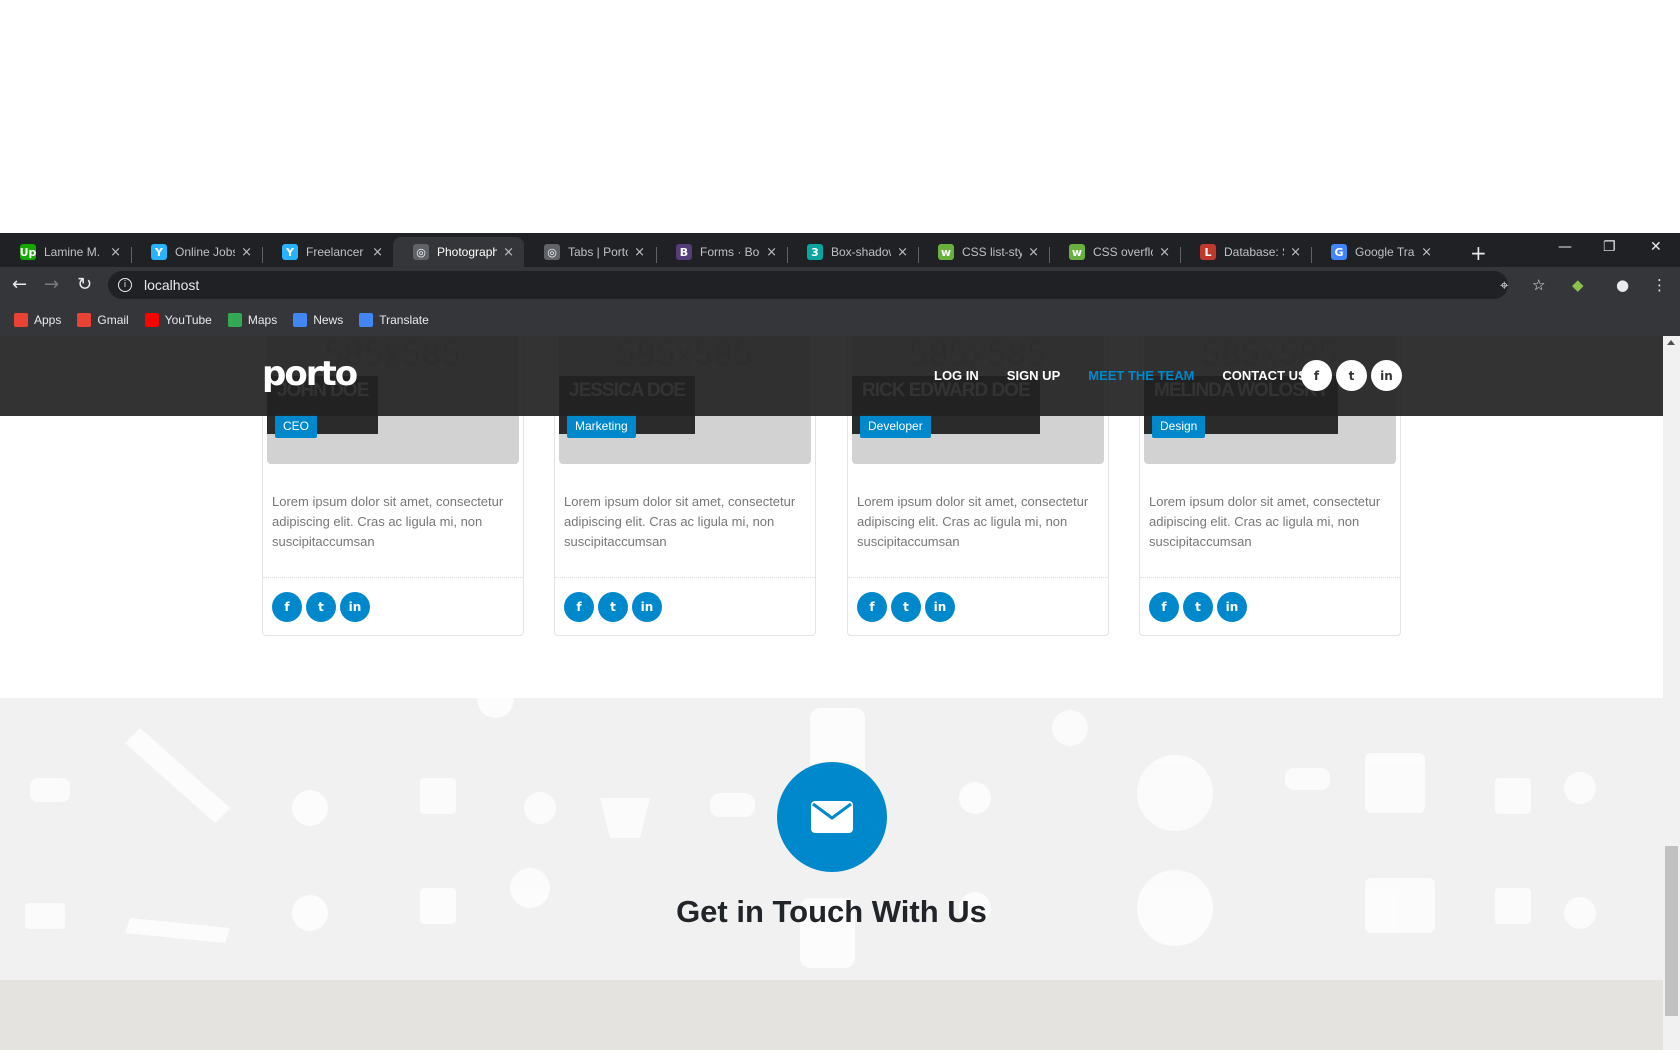  Describe the element at coordinates (1671, 693) in the screenshot. I see `page-scrollbar` at that location.